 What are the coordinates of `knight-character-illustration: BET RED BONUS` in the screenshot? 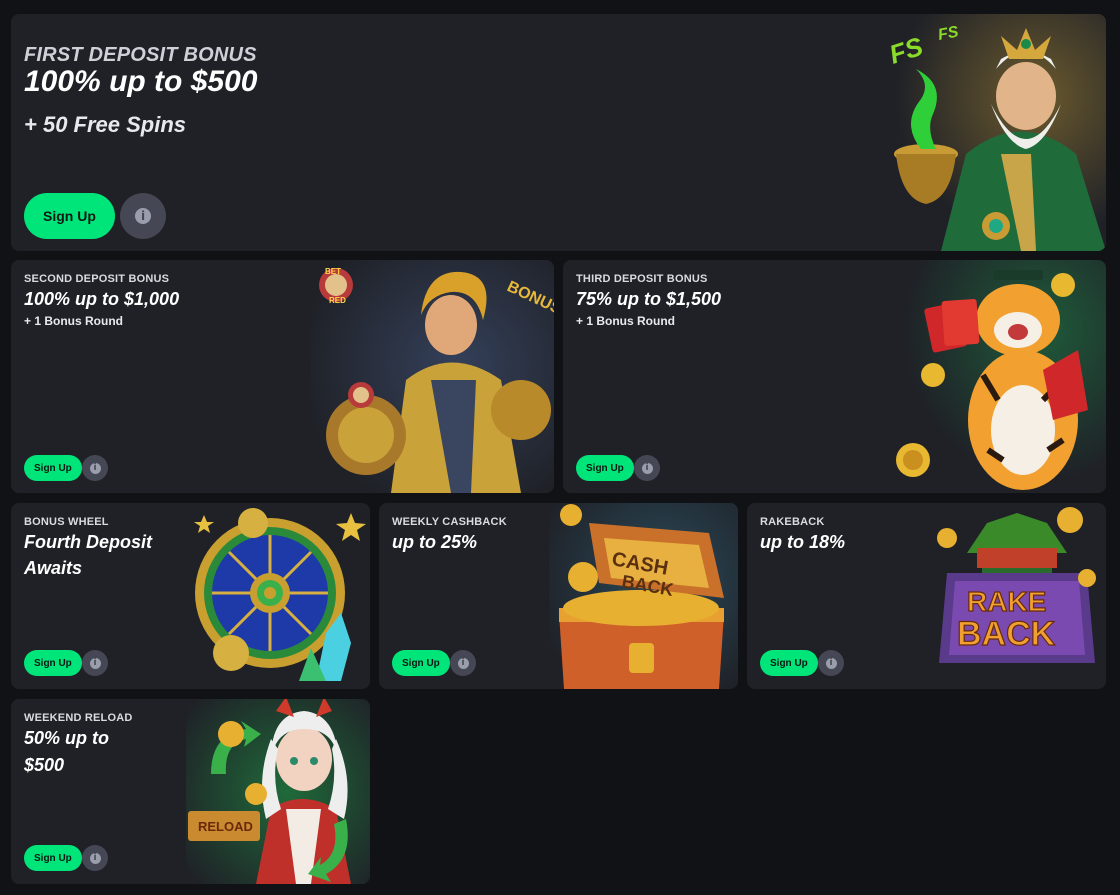 It's located at (432, 376).